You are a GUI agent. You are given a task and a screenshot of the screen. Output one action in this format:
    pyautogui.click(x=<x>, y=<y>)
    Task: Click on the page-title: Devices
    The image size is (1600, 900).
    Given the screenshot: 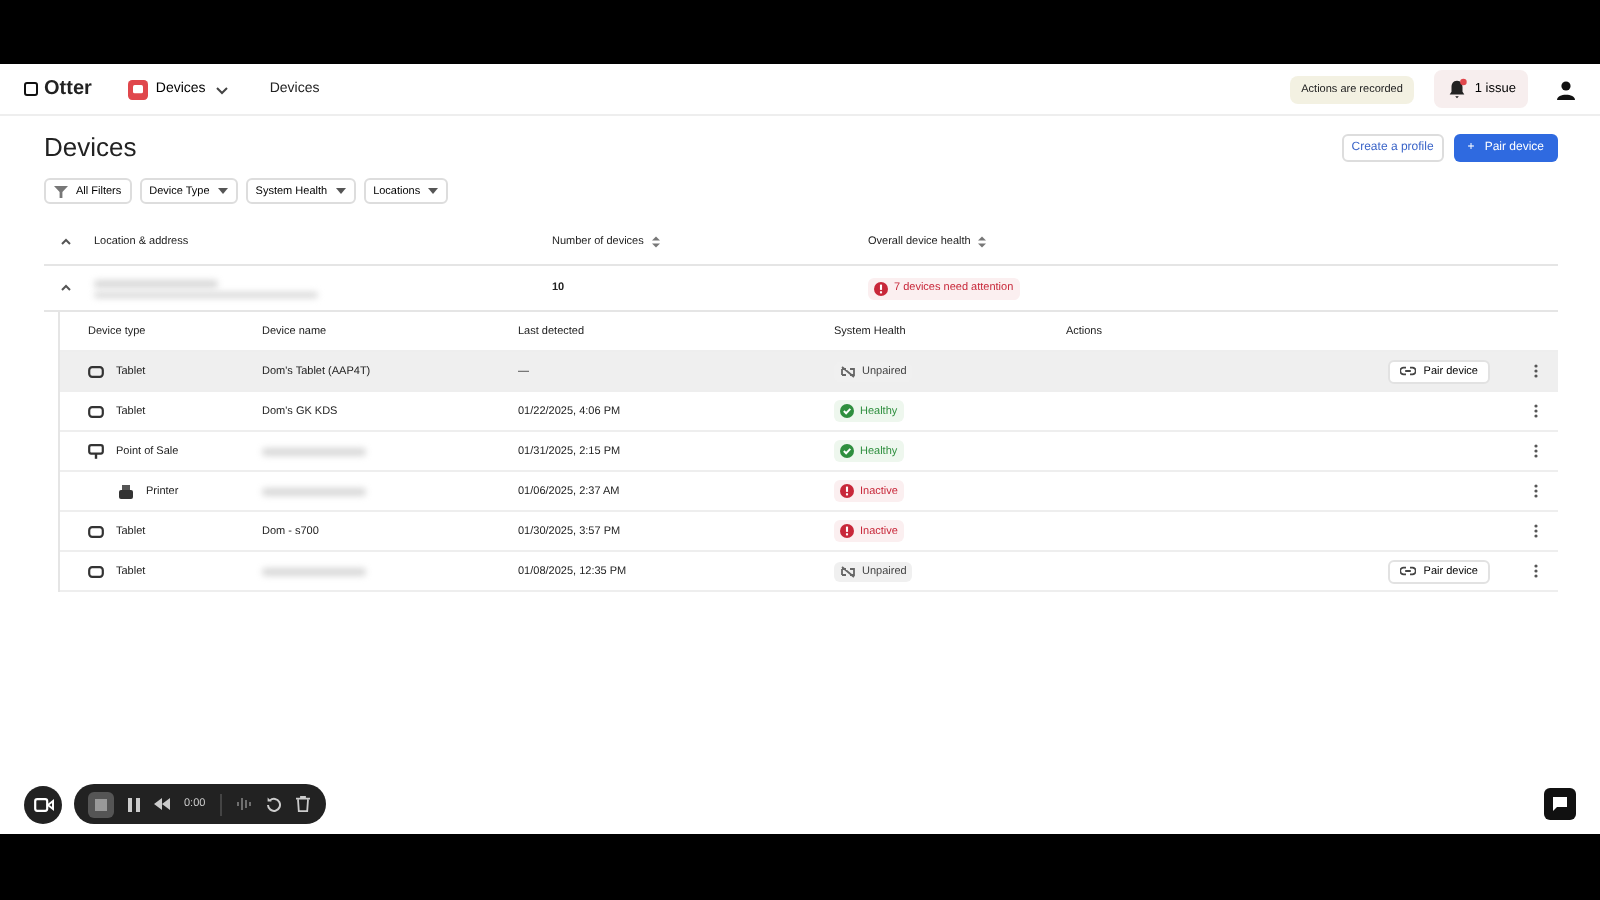 What is the action you would take?
    pyautogui.click(x=90, y=147)
    